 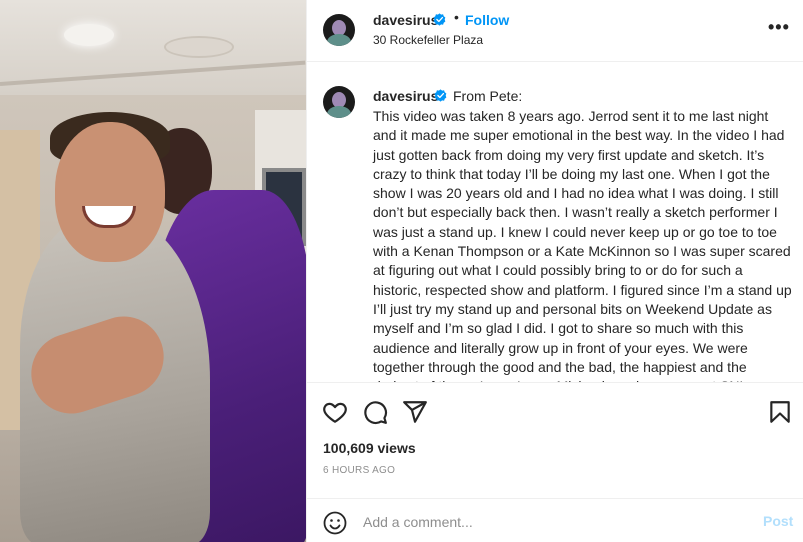 What do you see at coordinates (780, 412) in the screenshot?
I see `bookmark-icon` at bounding box center [780, 412].